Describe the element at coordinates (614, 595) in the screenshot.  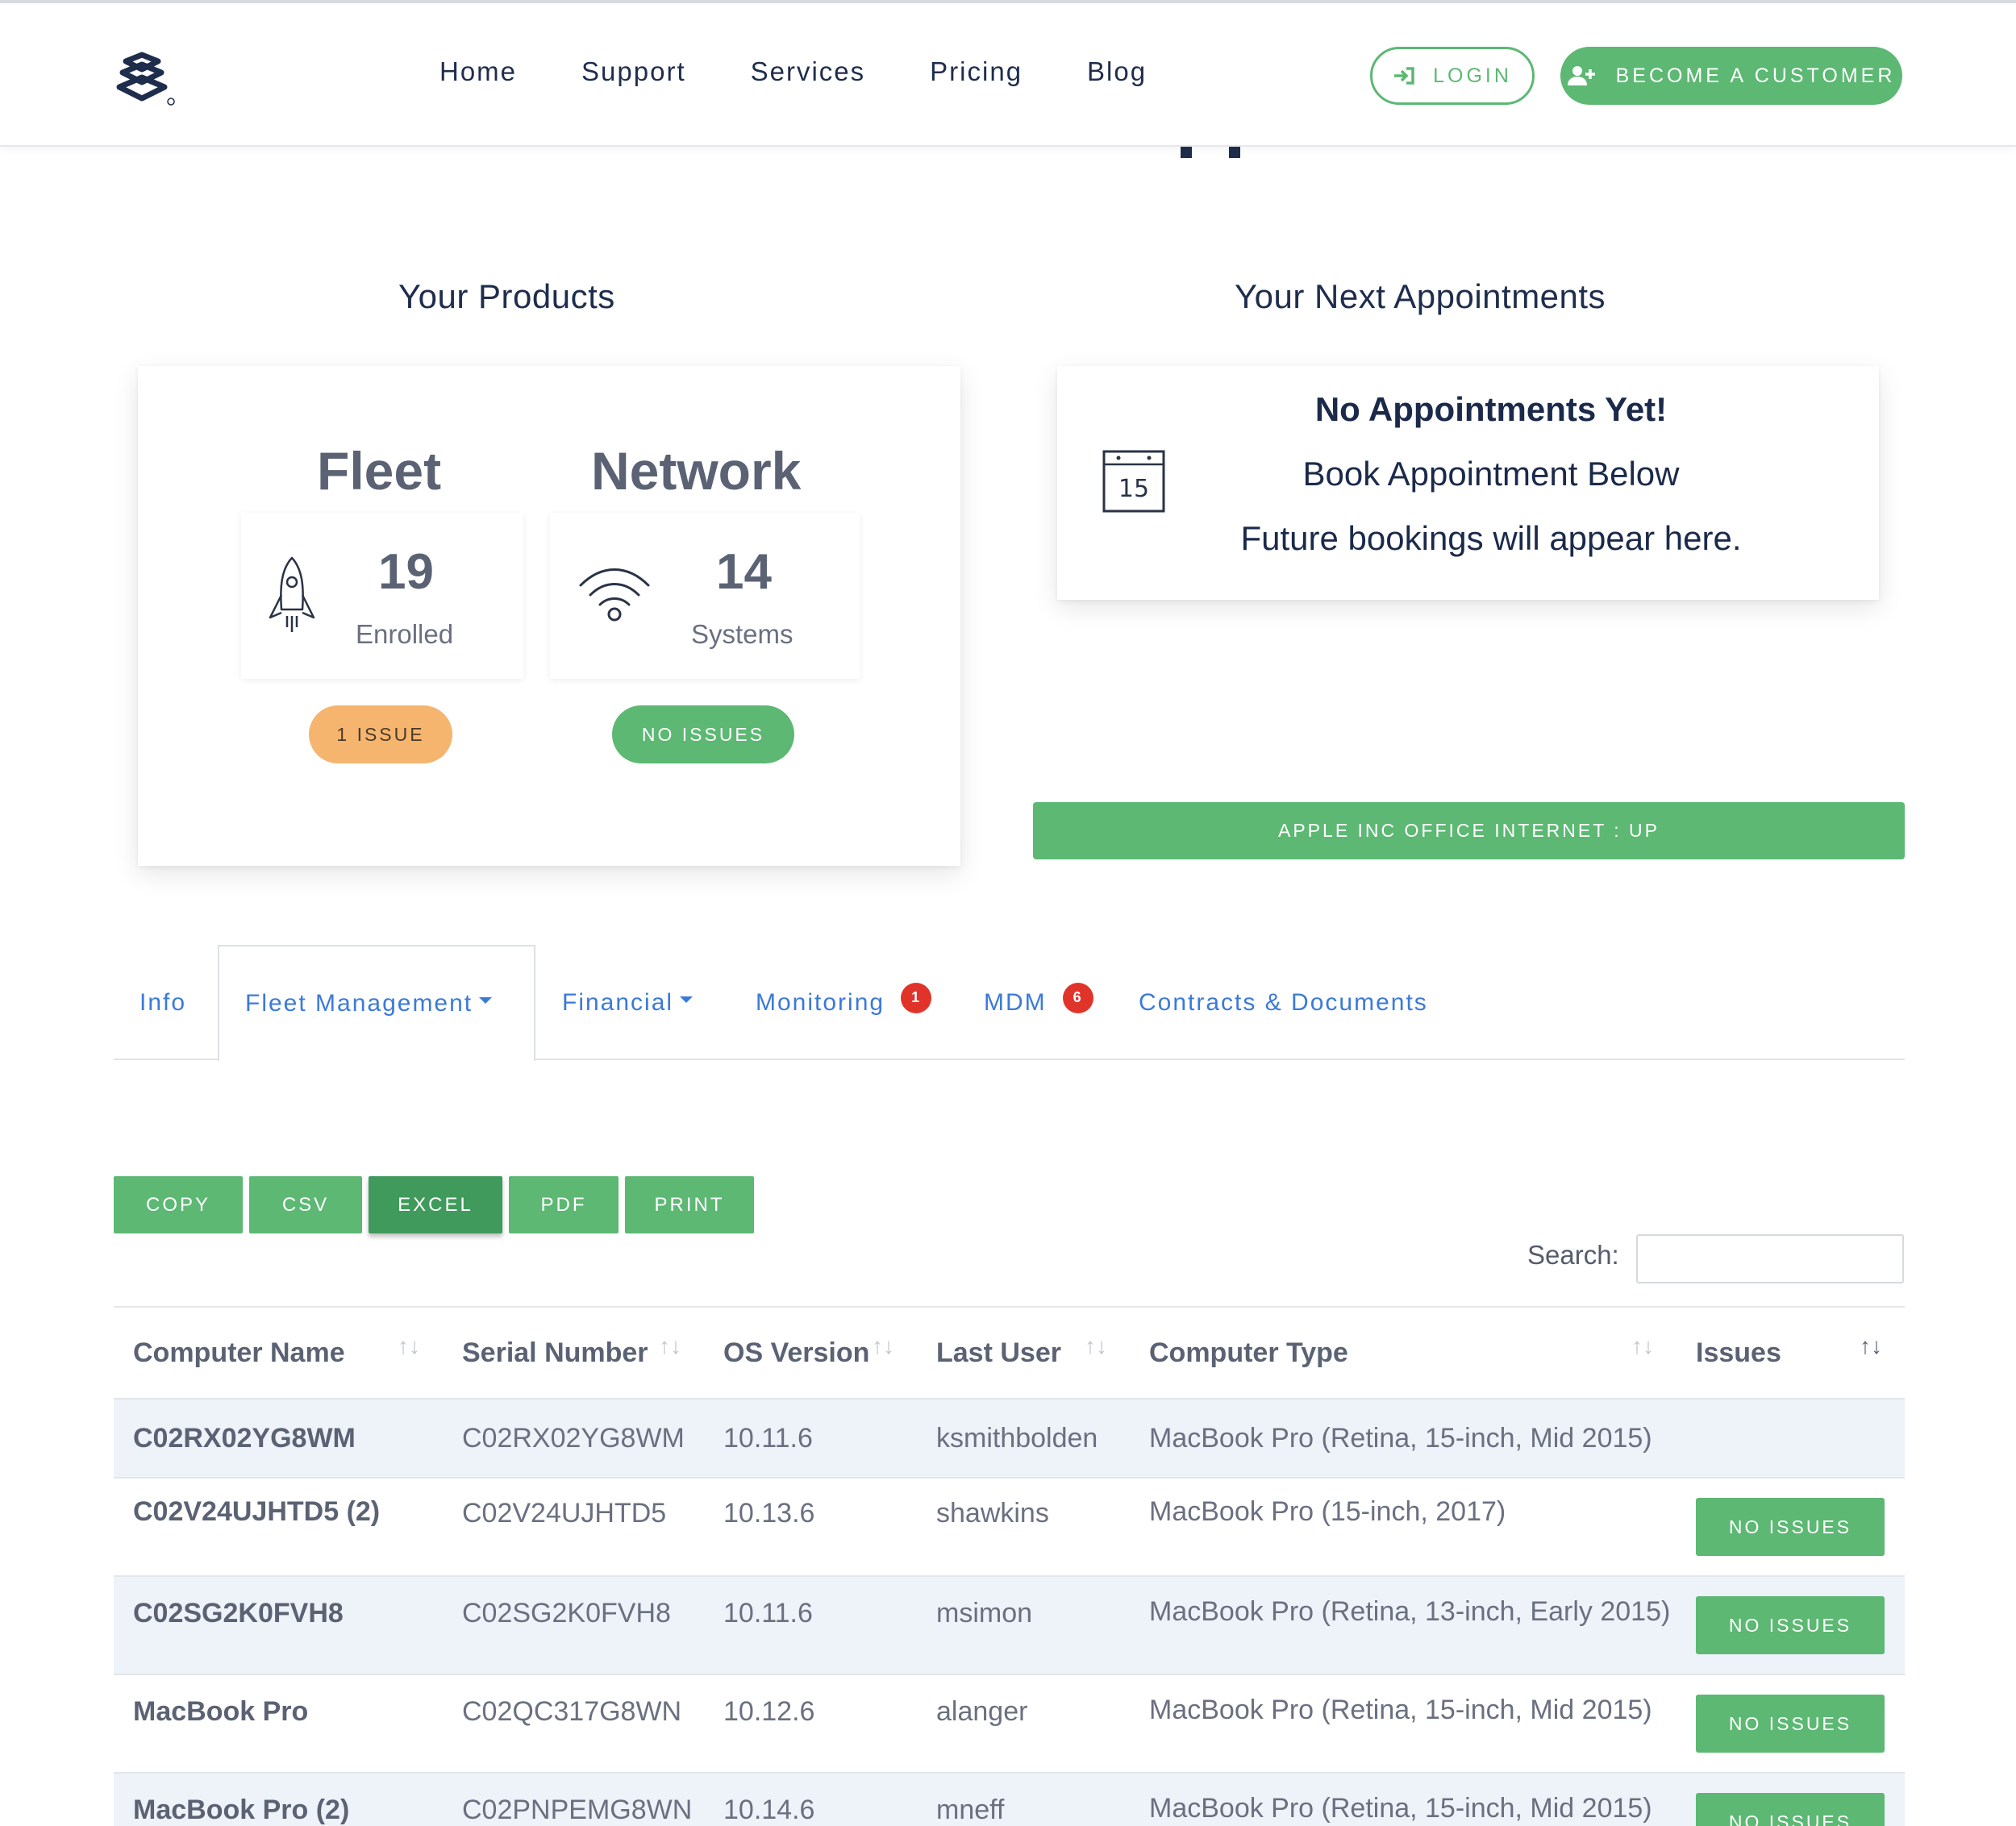
I see `wifi-icon` at that location.